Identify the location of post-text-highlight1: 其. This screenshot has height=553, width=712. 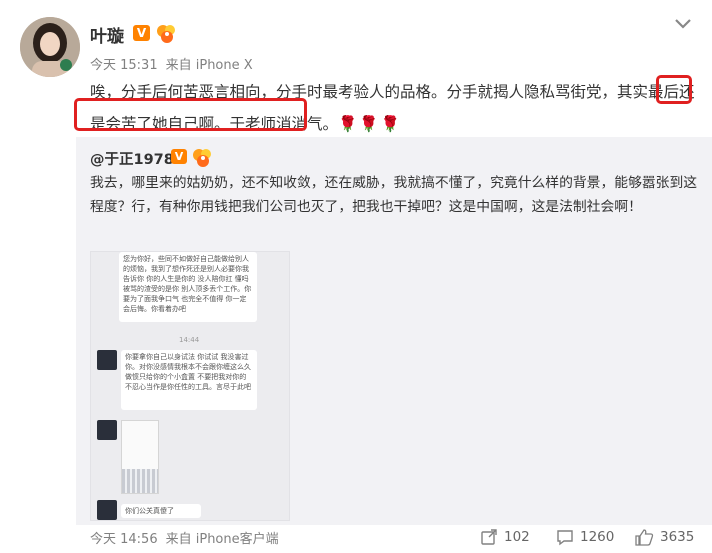
(625, 92).